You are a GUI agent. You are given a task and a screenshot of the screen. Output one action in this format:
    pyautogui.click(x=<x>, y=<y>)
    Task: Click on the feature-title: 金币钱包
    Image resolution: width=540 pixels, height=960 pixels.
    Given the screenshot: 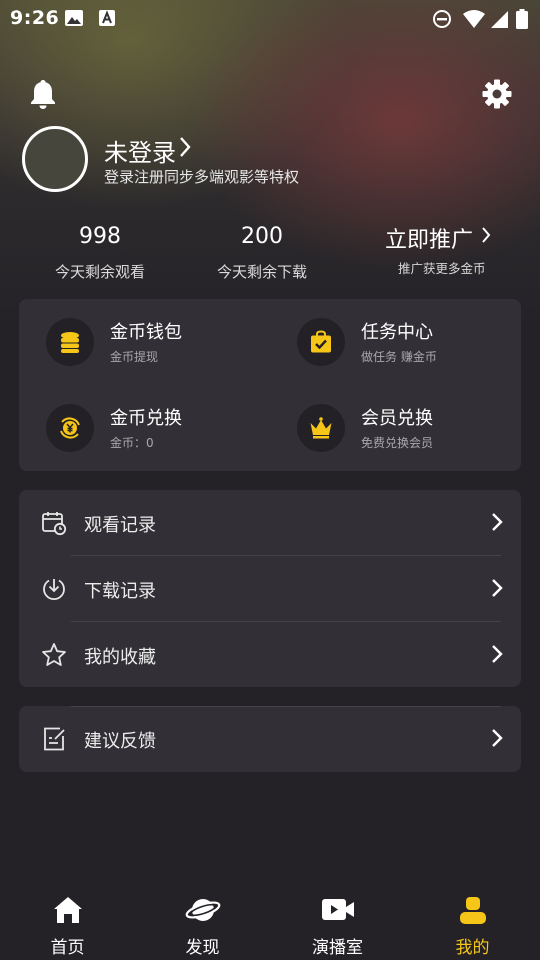 What is the action you would take?
    pyautogui.click(x=146, y=332)
    